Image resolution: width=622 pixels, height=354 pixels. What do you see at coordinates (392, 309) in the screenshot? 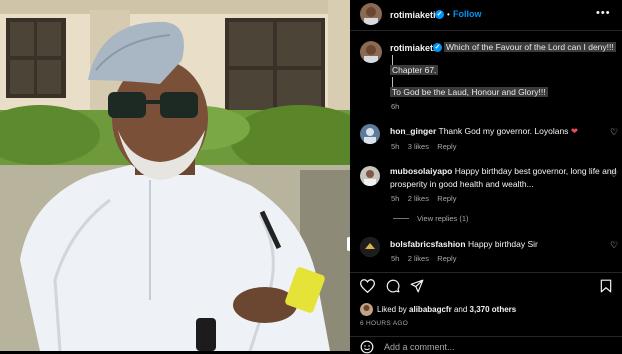
I see `liked-by-prefix: Liked by` at bounding box center [392, 309].